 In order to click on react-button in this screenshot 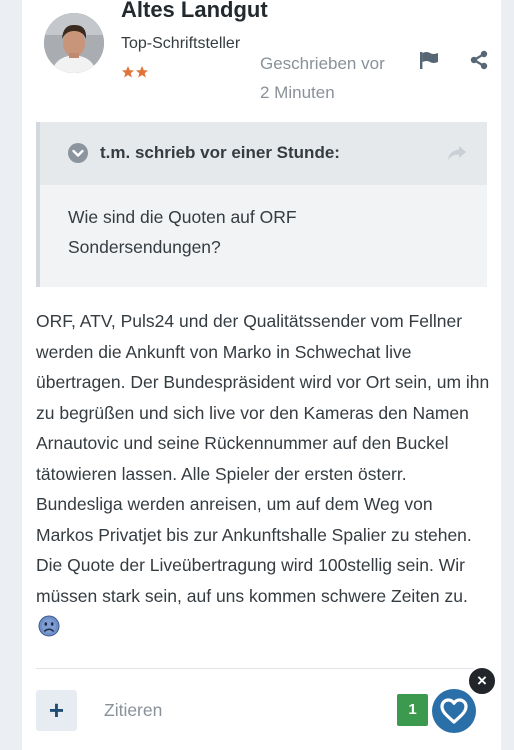, I will do `click(454, 711)`.